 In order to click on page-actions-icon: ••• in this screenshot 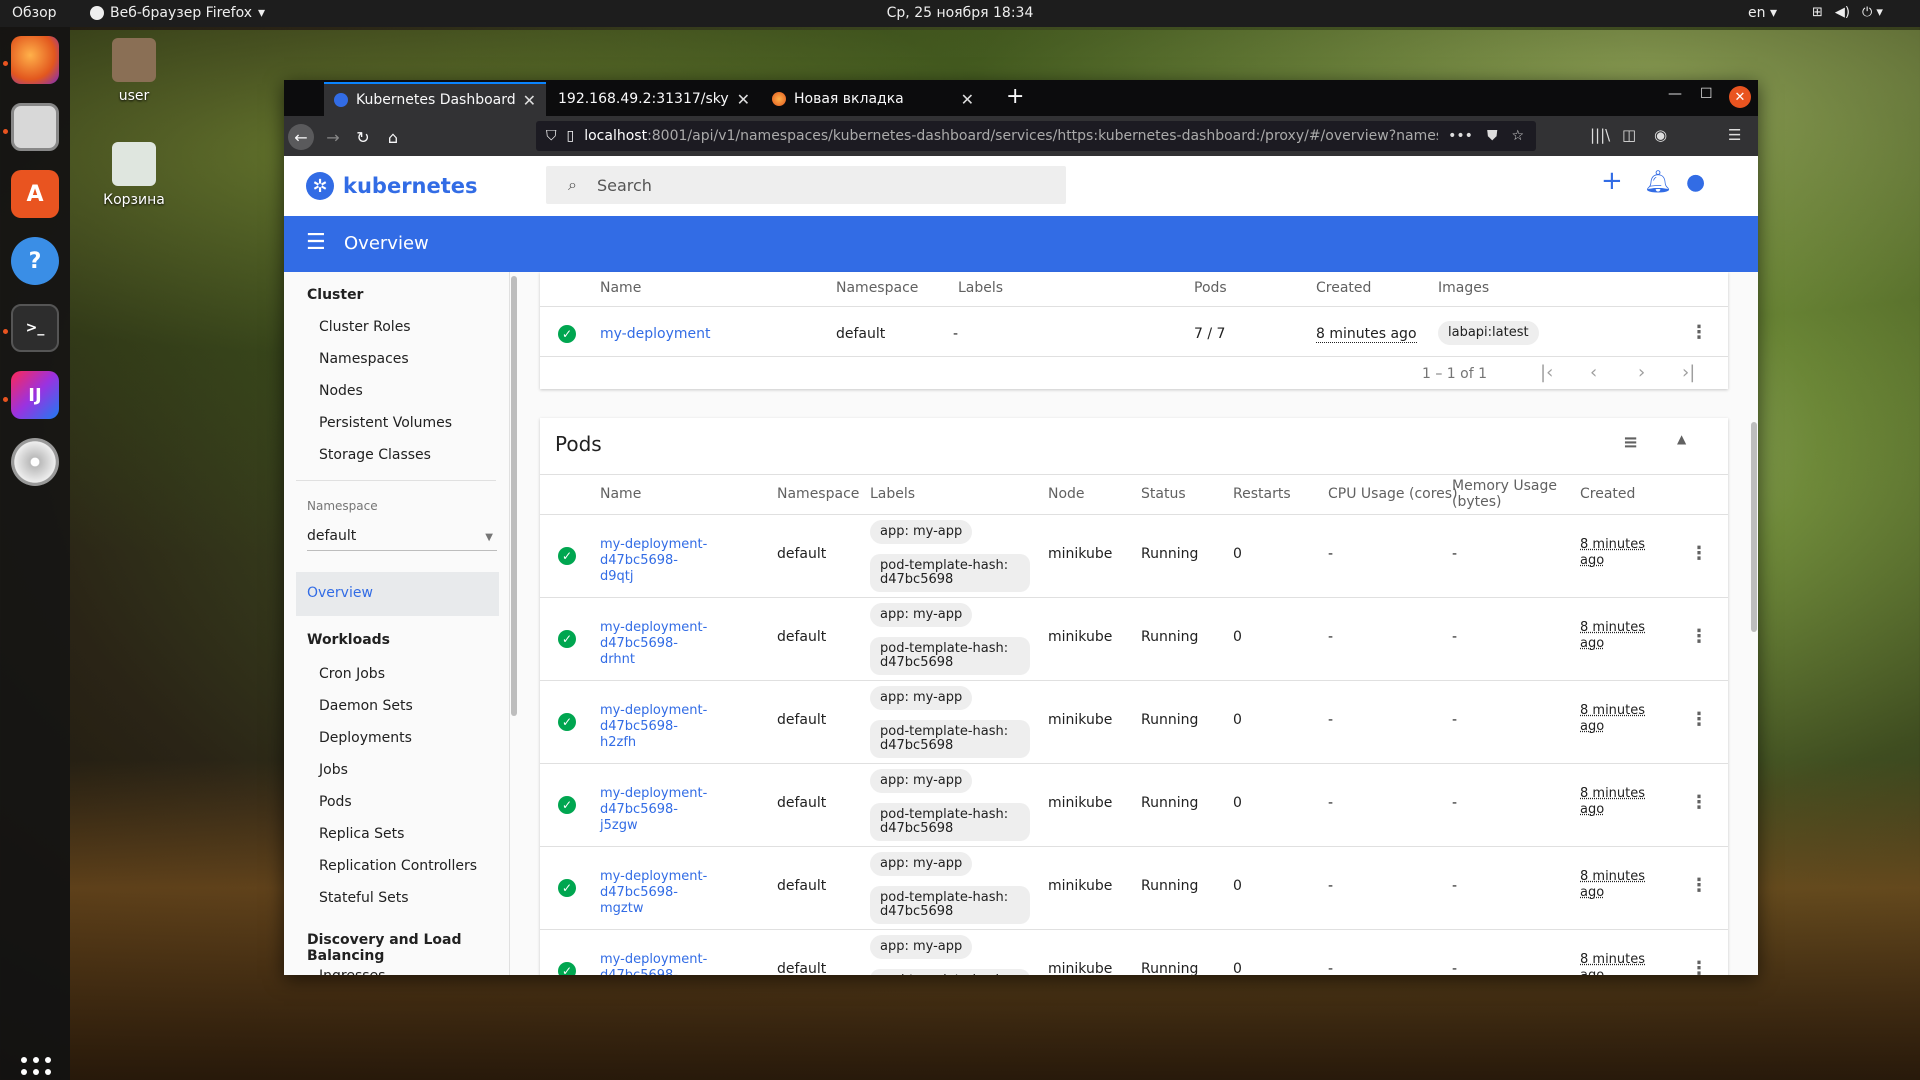, I will do `click(1460, 136)`.